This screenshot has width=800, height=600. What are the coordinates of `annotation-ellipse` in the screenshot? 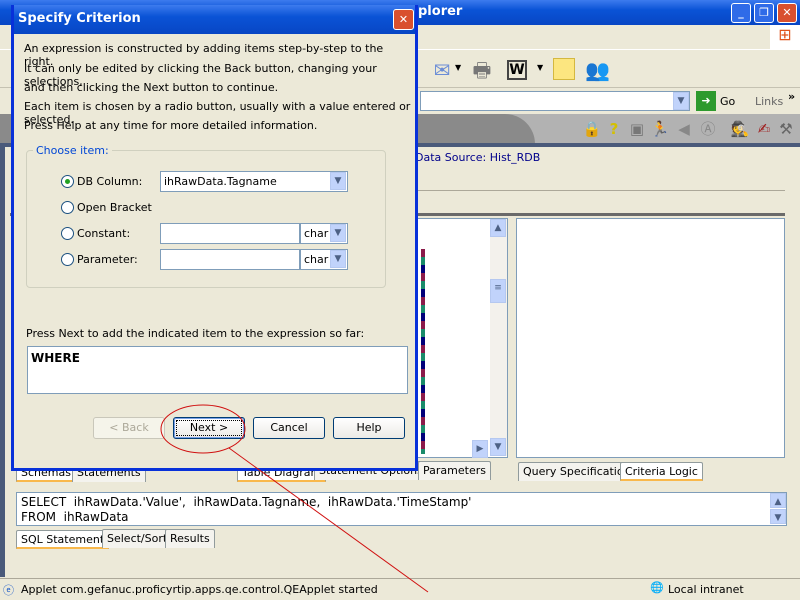 It's located at (203, 429).